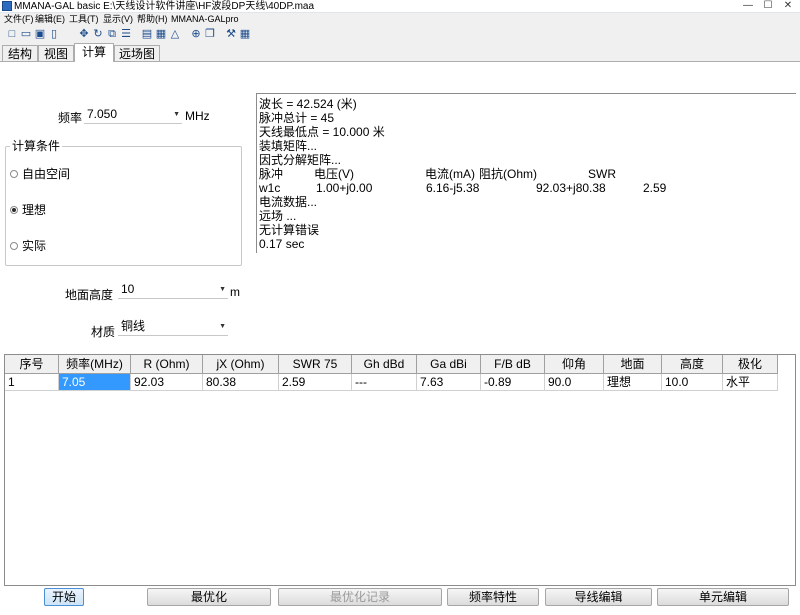 The height and width of the screenshot is (615, 800). I want to click on close-icon: ✕, so click(788, 6).